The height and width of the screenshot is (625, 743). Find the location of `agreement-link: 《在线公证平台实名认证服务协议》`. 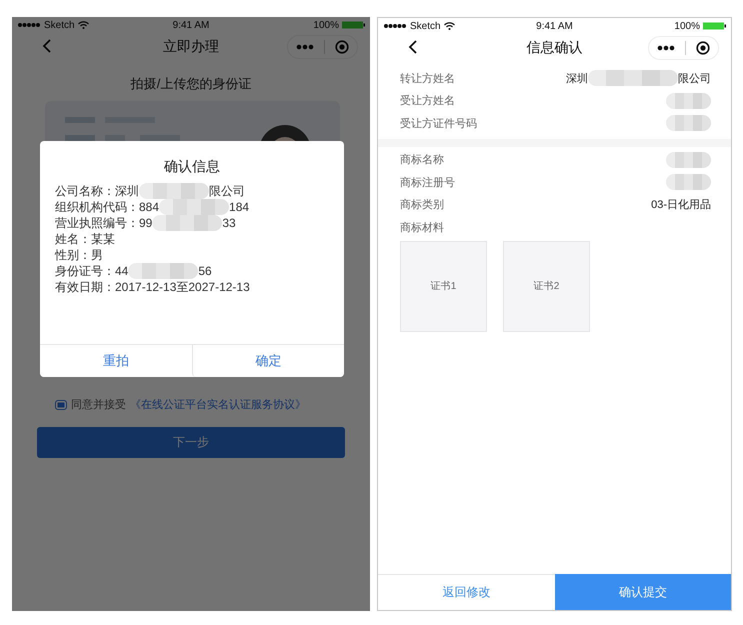

agreement-link: 《在线公证平台实名认证服务协议》 is located at coordinates (218, 404).